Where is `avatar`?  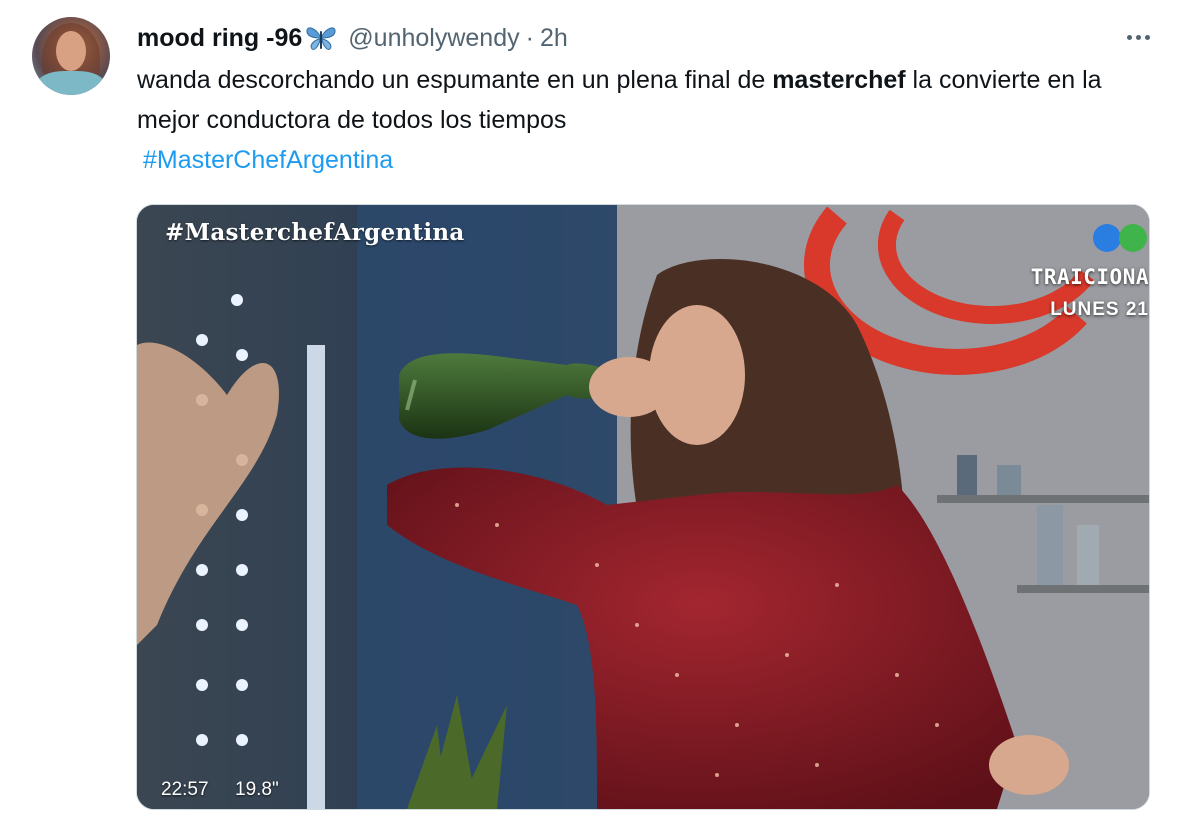
avatar is located at coordinates (71, 56).